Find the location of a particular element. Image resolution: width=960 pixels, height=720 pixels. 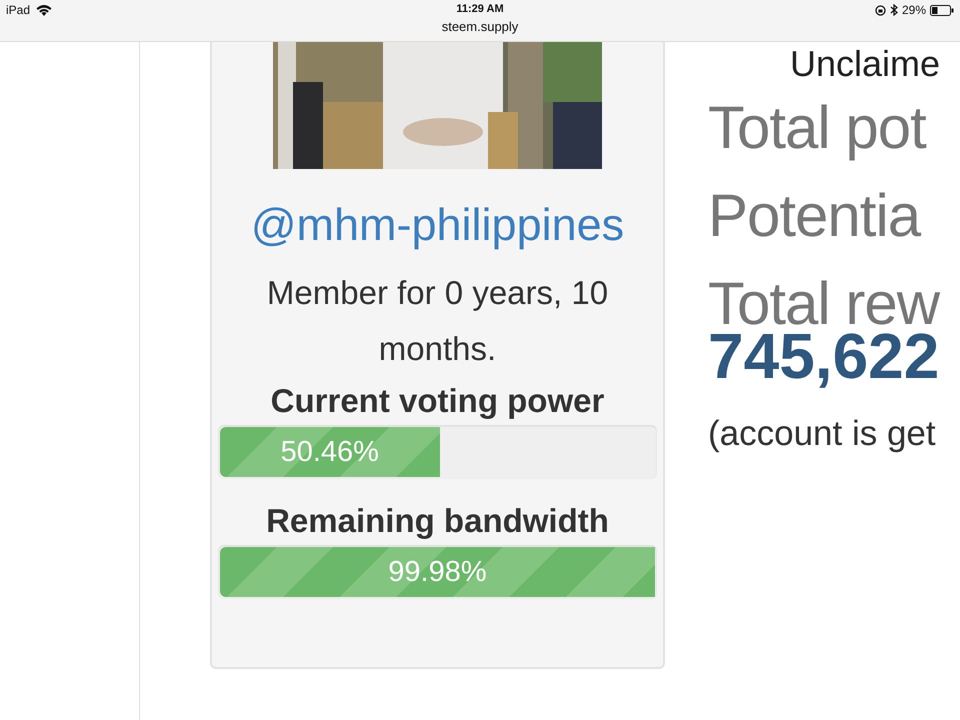

url-text: steem.supply is located at coordinates (480, 26).